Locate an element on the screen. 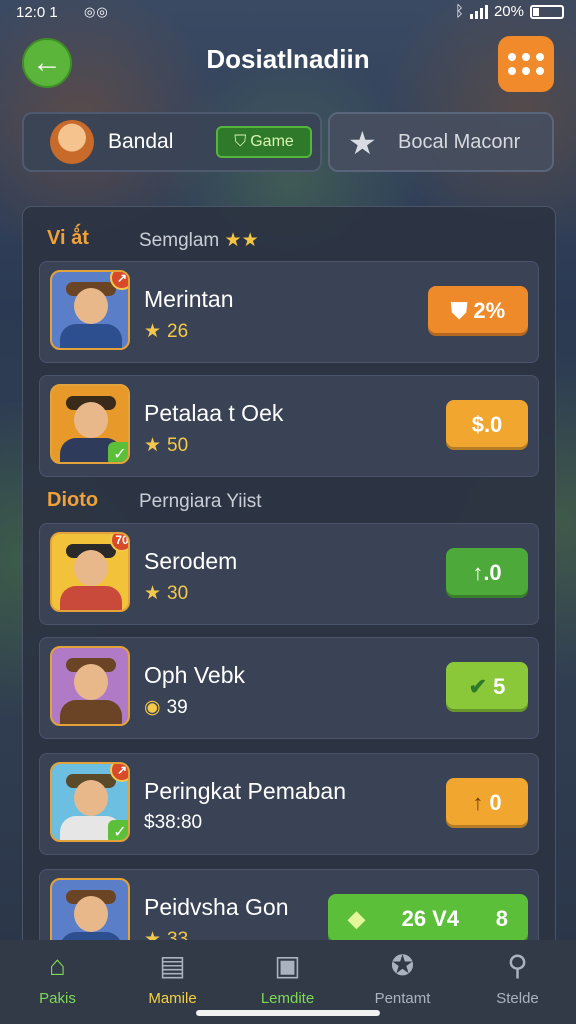  player-name: Peringkat Pemaban is located at coordinates (245, 791).